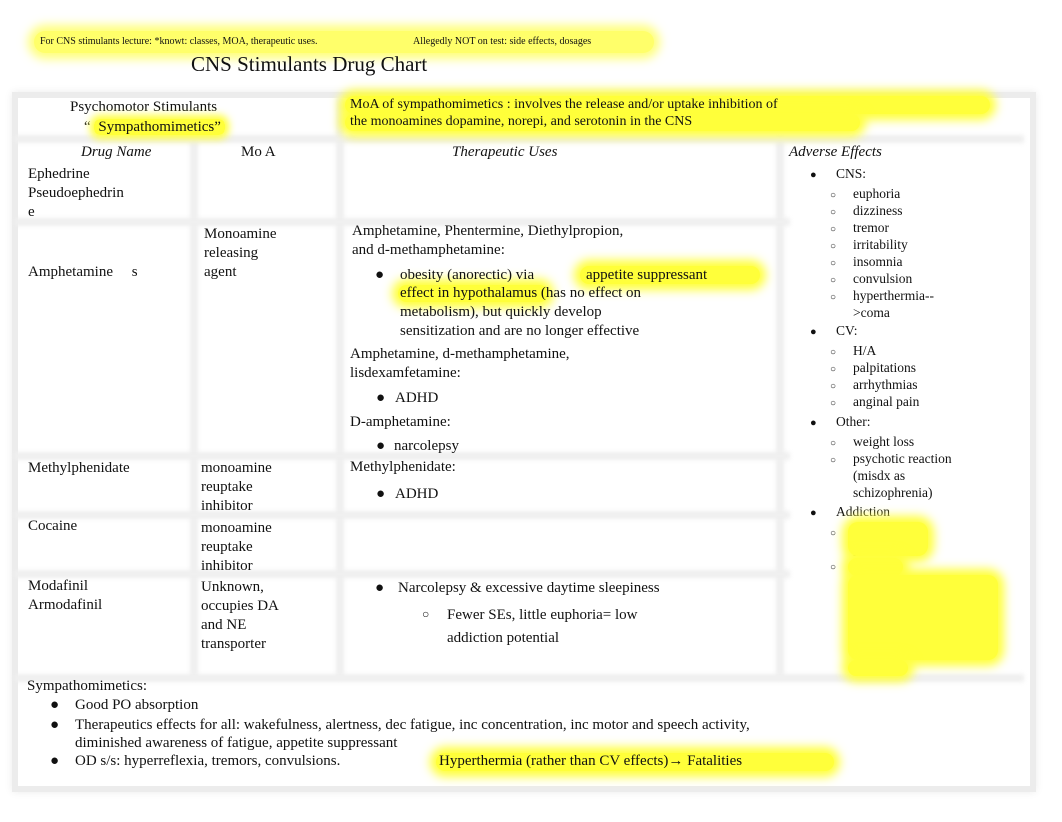  I want to click on adverse-effect-item: ○ weight loss, so click(872, 442).